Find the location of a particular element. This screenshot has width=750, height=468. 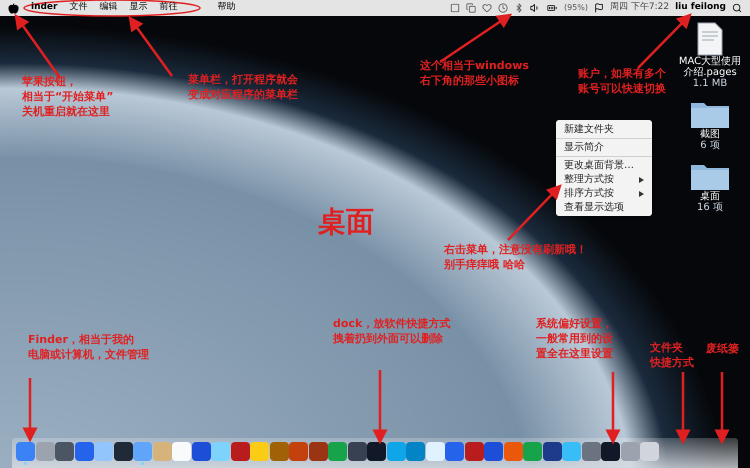

annotation-text: 右击菜单，注意没有刷新哦！ 别手痒痒哦 哈哈 is located at coordinates (515, 257).